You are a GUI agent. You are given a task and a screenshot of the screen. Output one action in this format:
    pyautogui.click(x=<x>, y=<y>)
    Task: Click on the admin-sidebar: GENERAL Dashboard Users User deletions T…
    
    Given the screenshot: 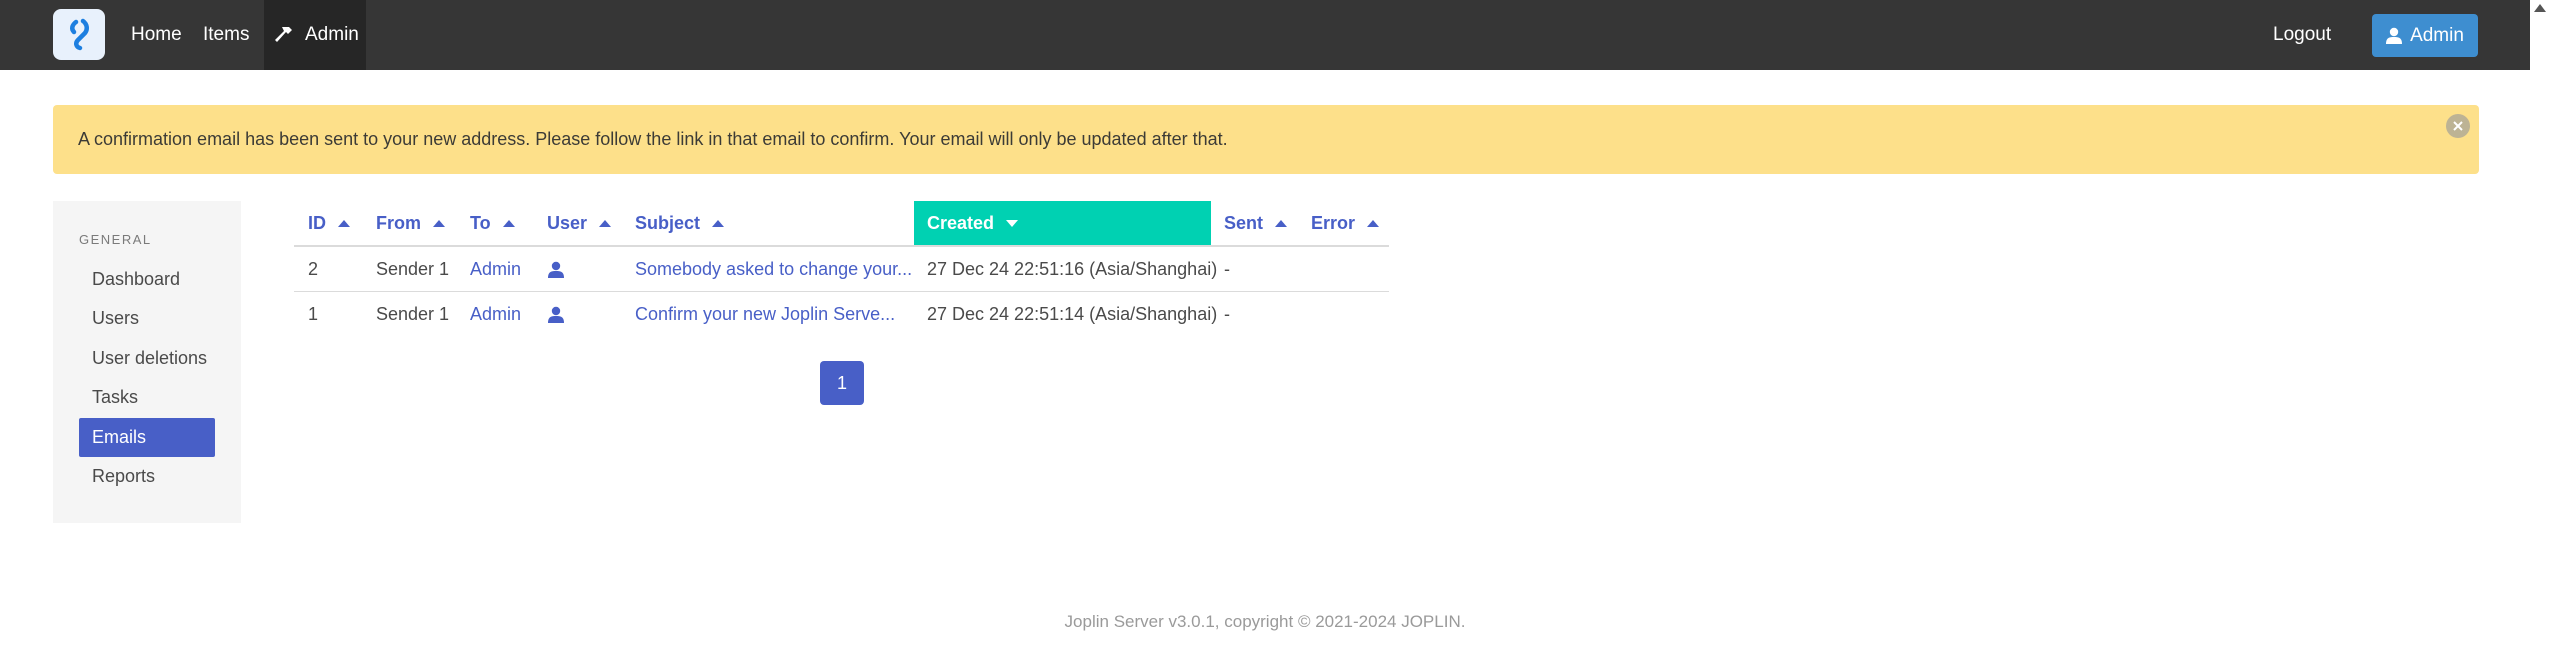 What is the action you would take?
    pyautogui.click(x=147, y=362)
    